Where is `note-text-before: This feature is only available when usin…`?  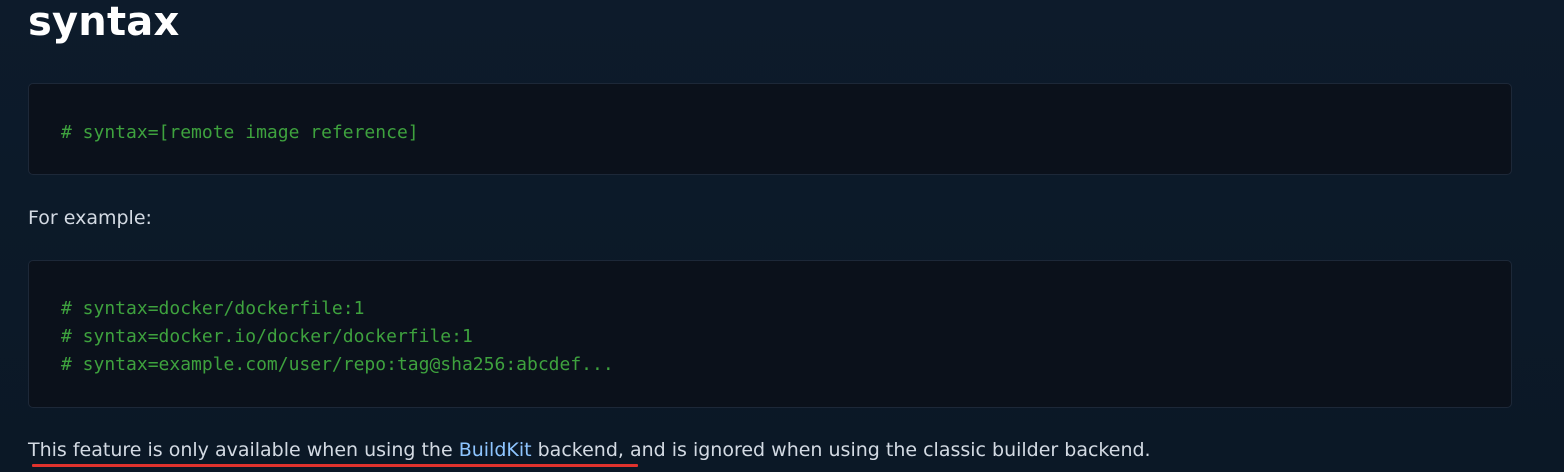 note-text-before: This feature is only available when usin… is located at coordinates (243, 450).